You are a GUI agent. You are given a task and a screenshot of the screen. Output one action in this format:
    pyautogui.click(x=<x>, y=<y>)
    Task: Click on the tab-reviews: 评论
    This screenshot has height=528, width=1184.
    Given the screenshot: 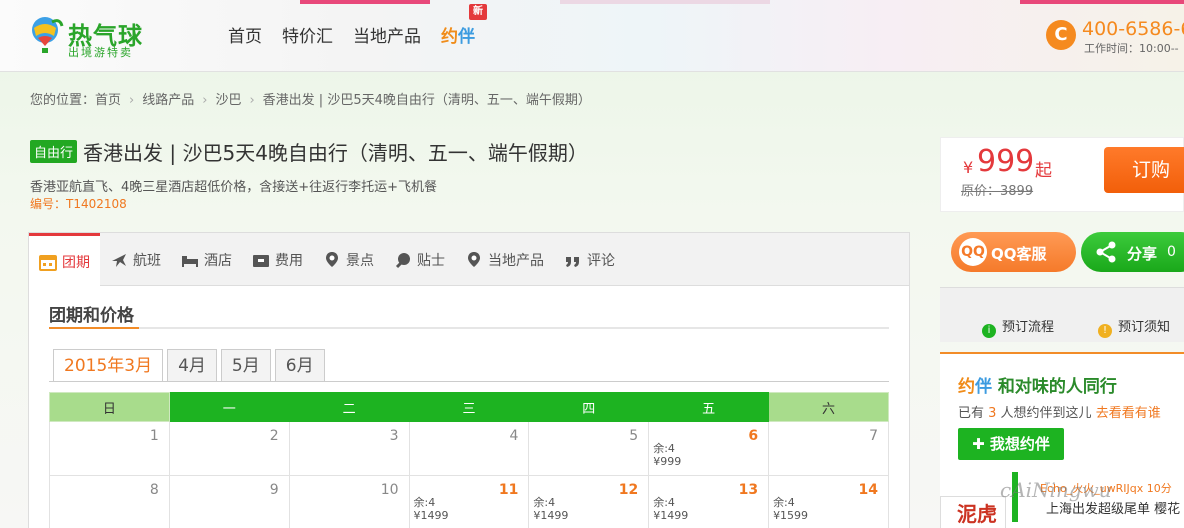 What is the action you would take?
    pyautogui.click(x=589, y=259)
    